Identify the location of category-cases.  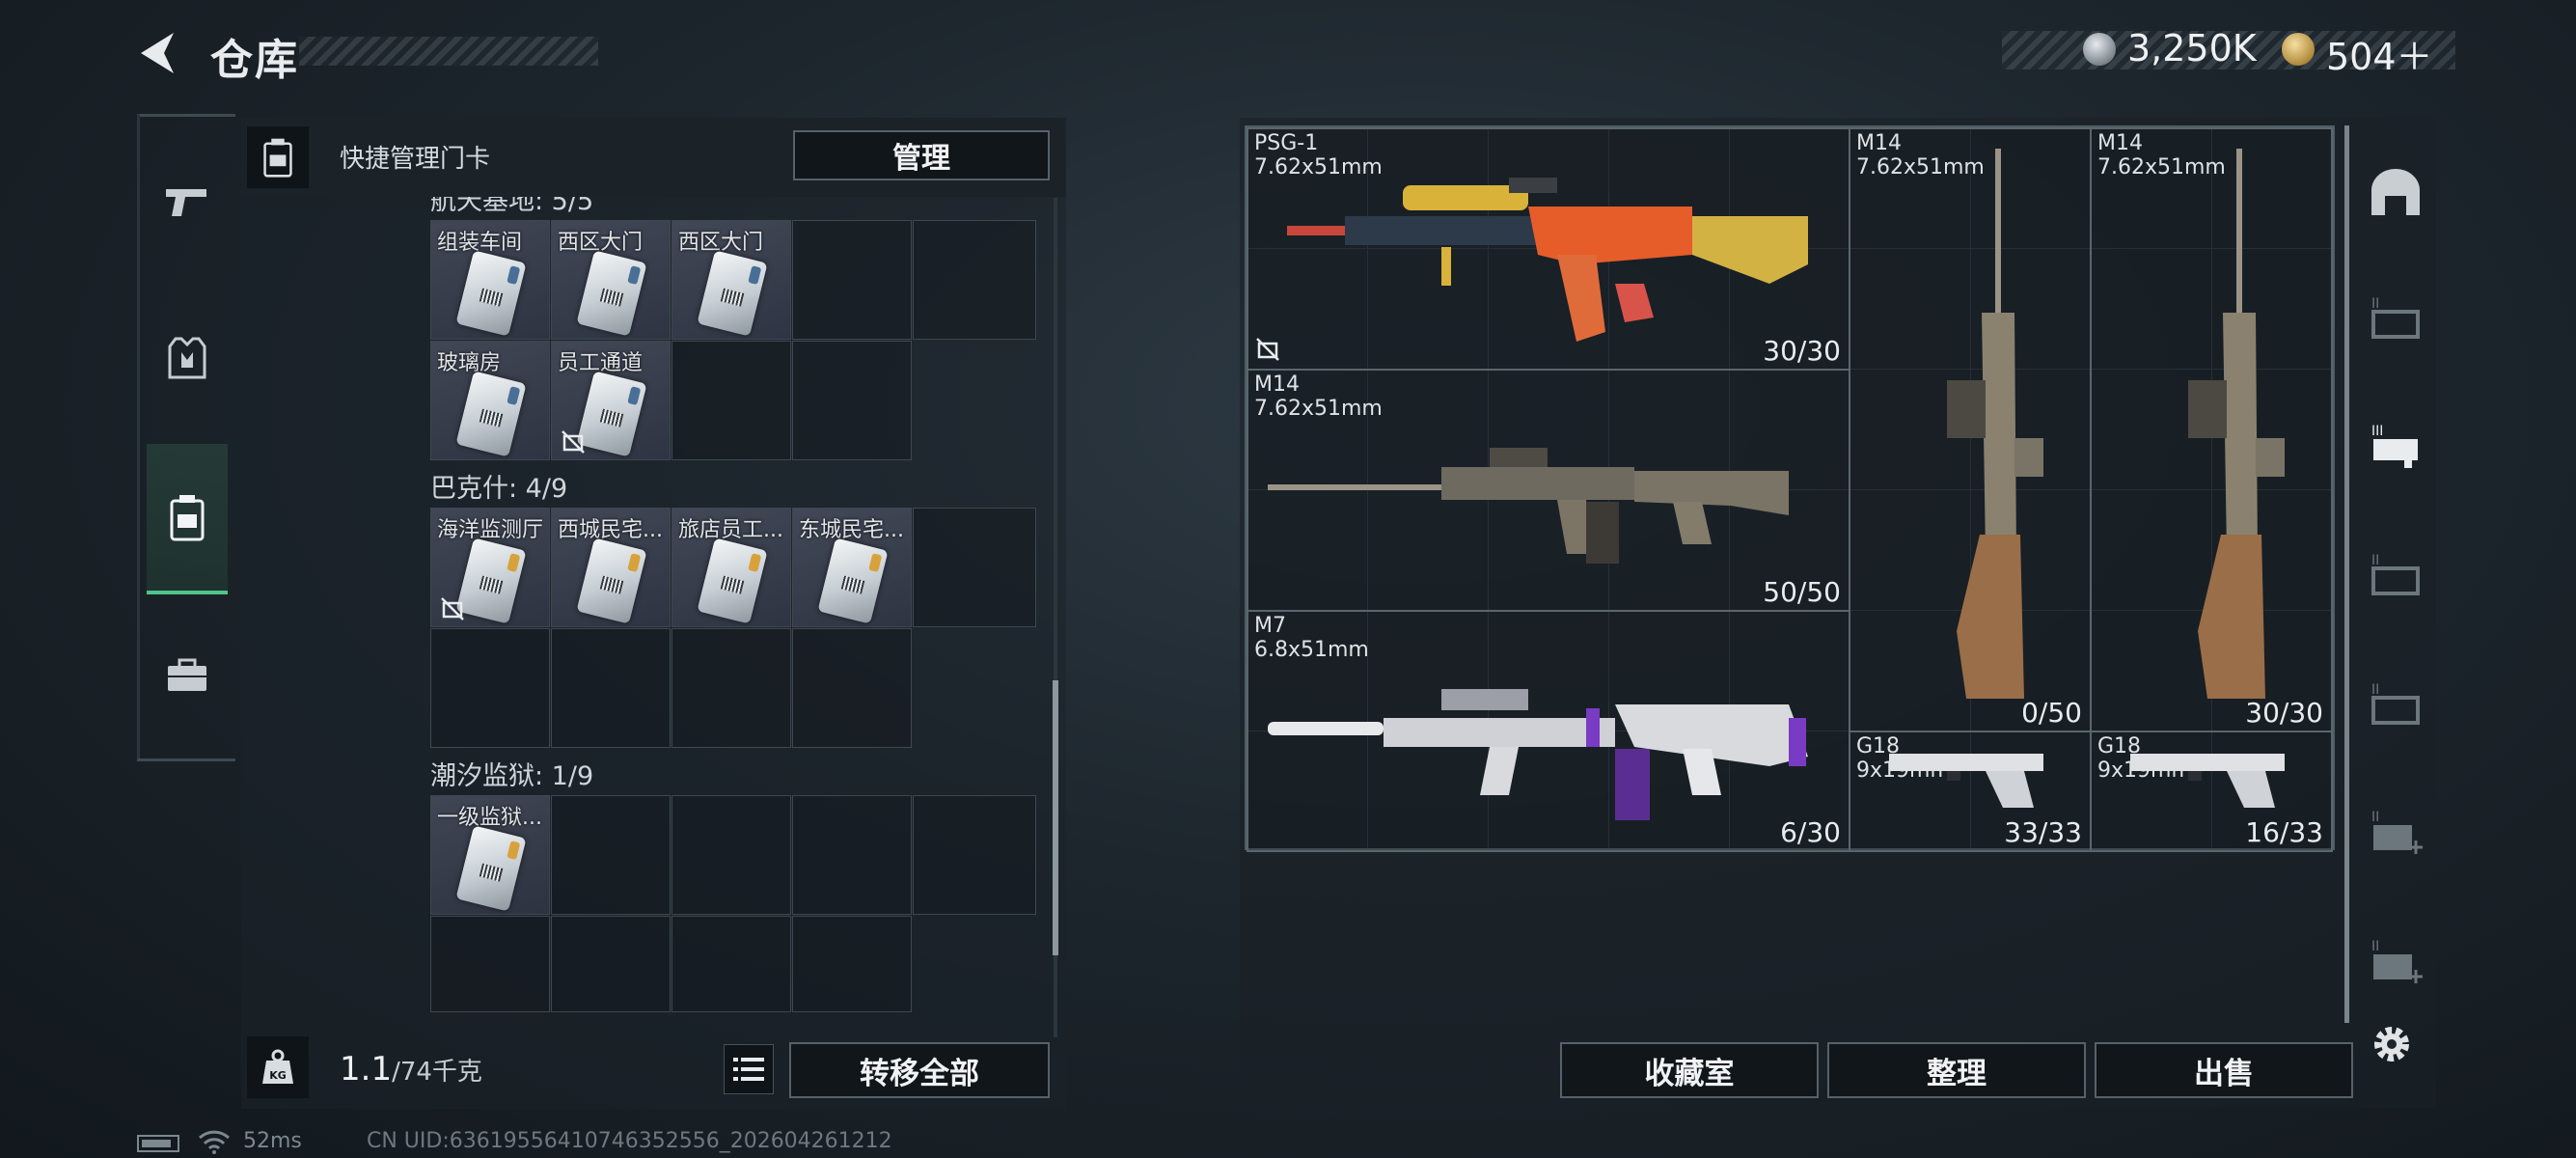
(187, 675).